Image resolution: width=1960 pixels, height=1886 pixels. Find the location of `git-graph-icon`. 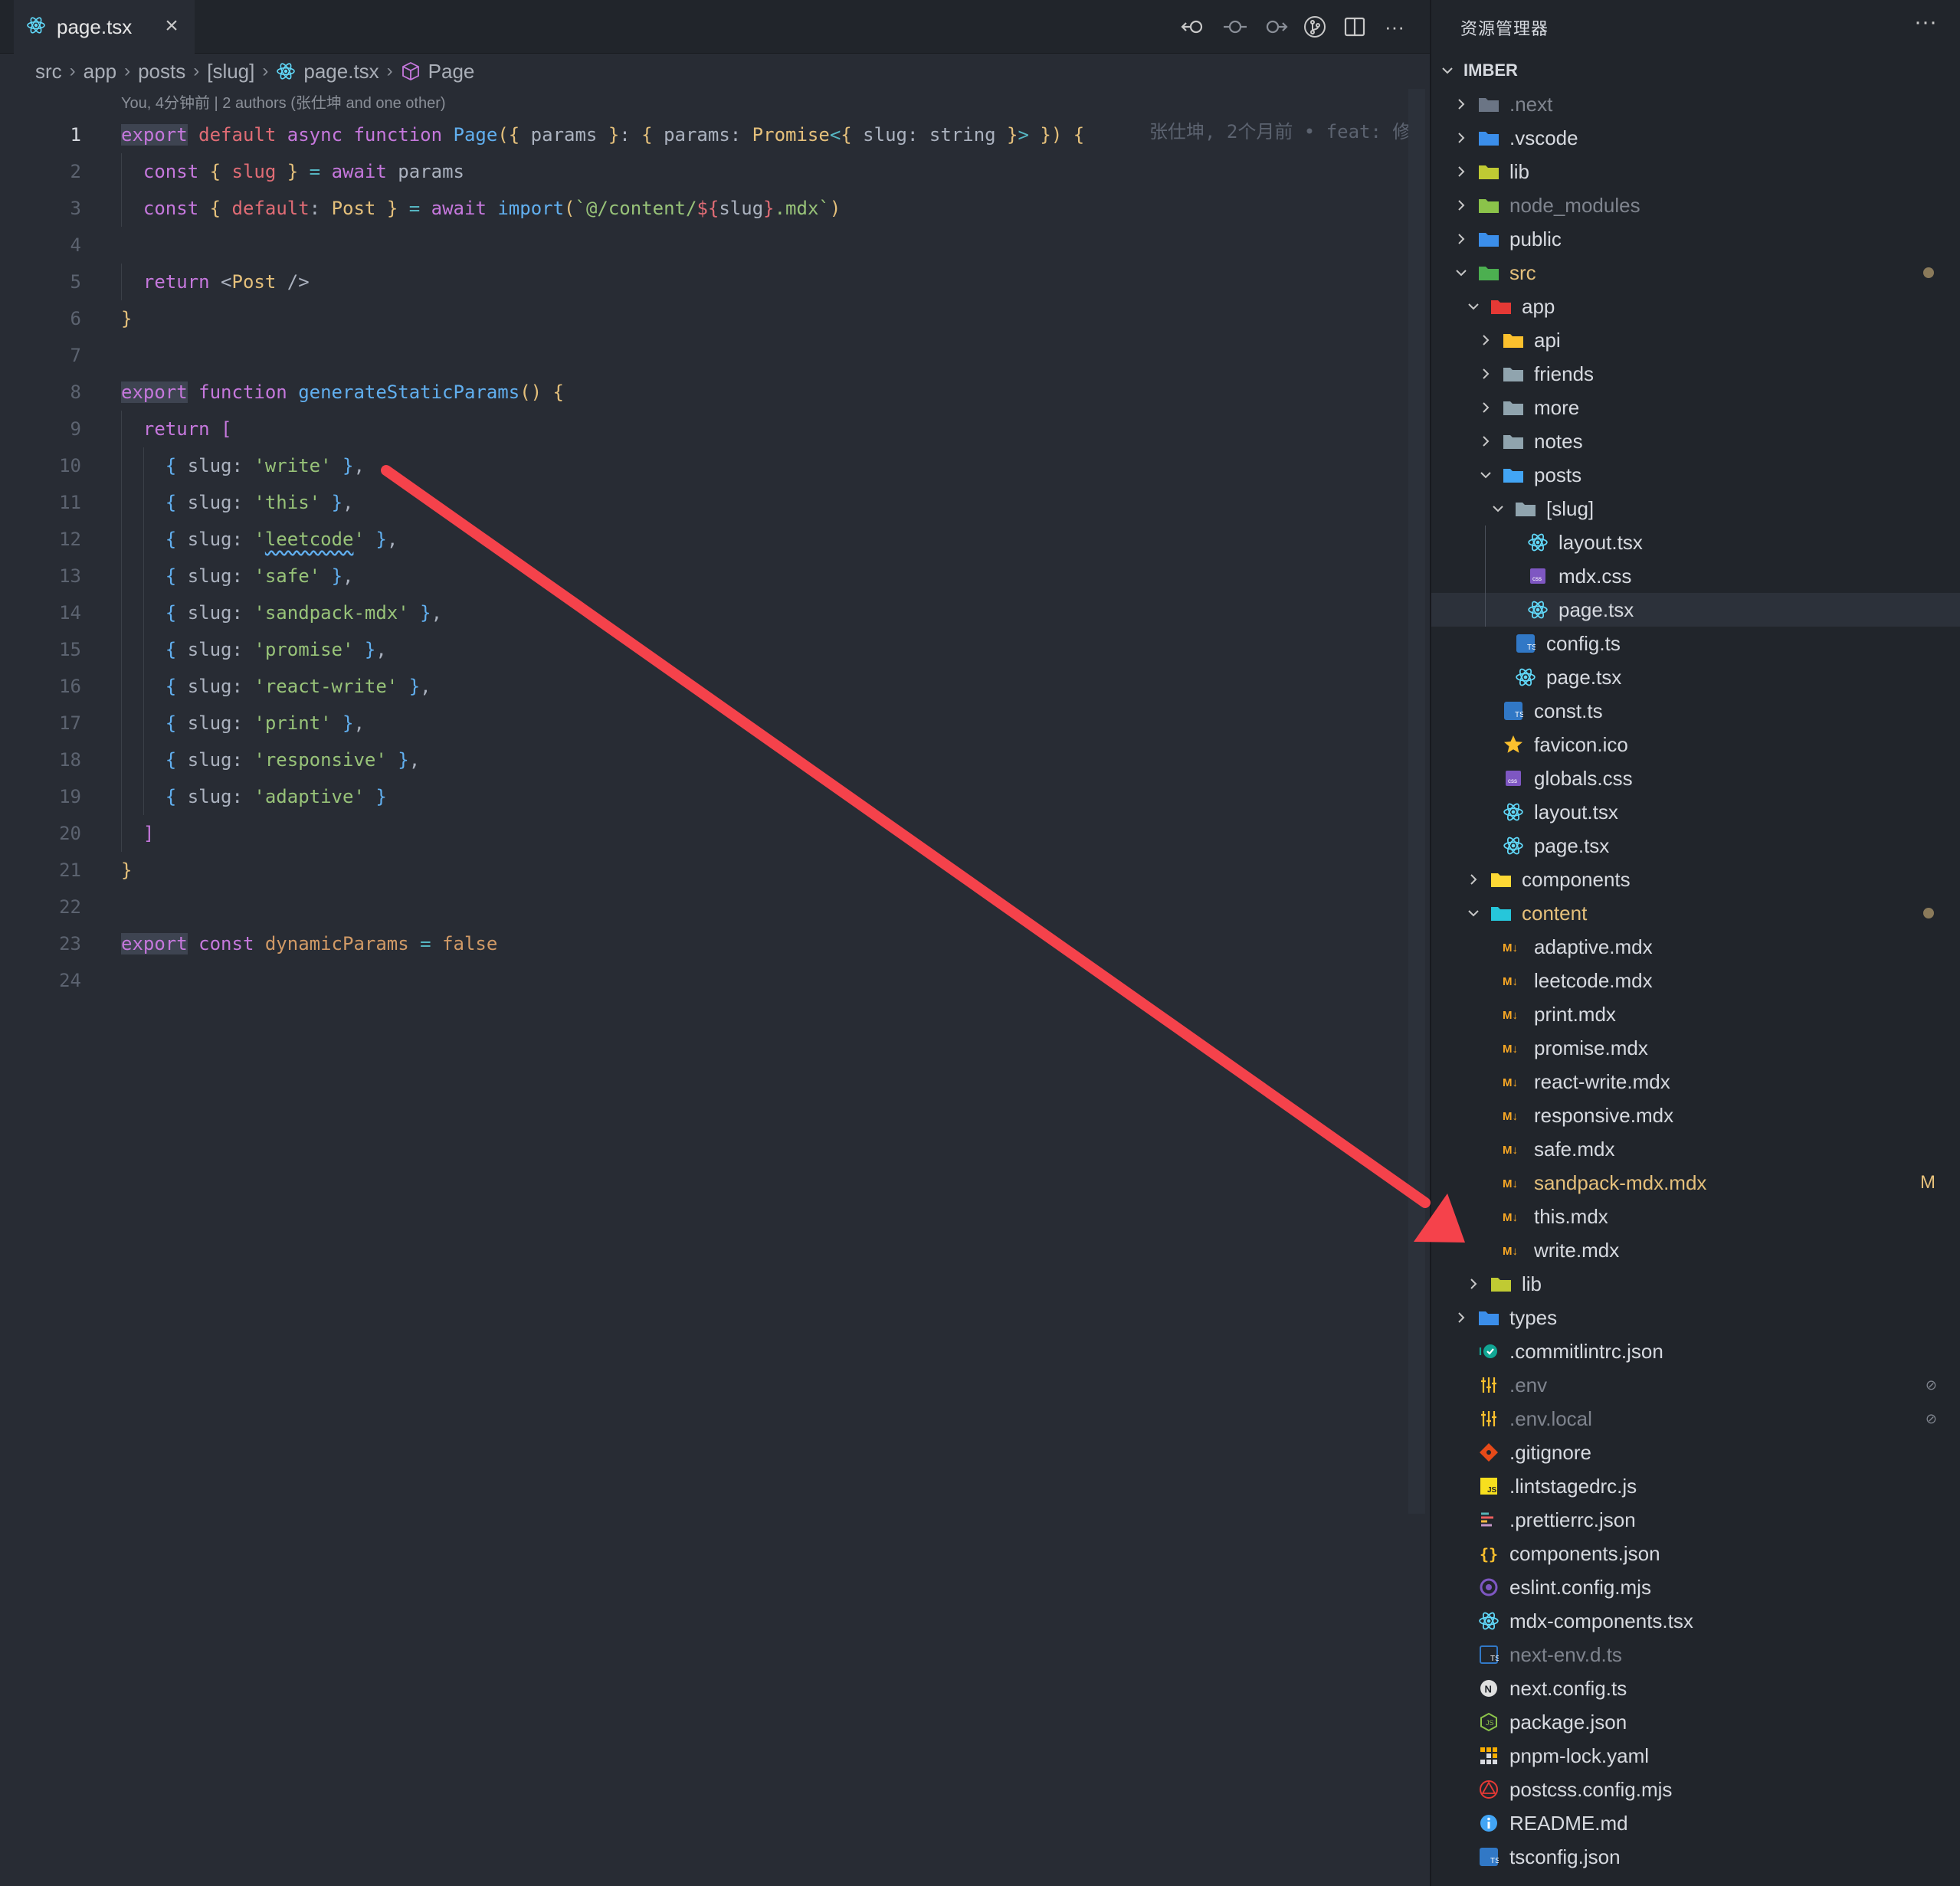

git-graph-icon is located at coordinates (1315, 27).